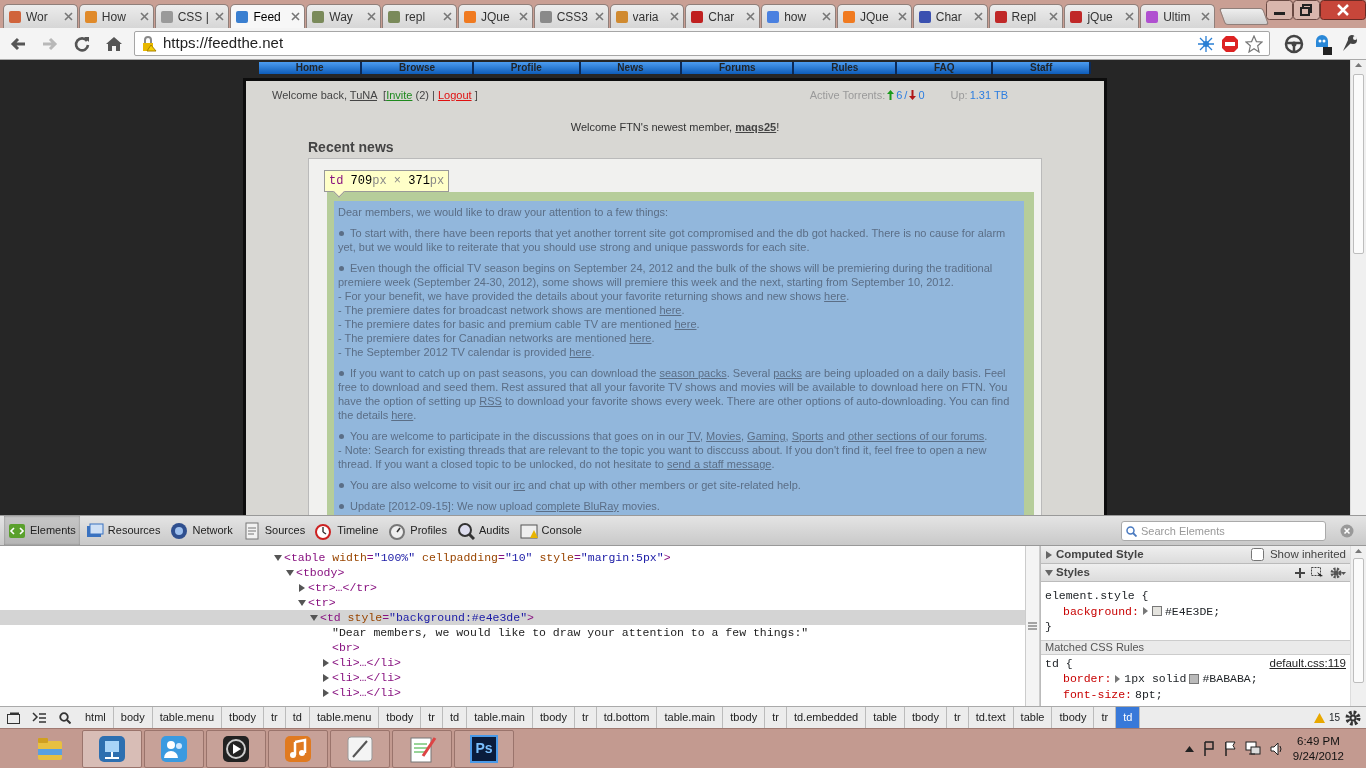 The image size is (1366, 768). What do you see at coordinates (1097, 694) in the screenshot?
I see `property-name: font-size:` at bounding box center [1097, 694].